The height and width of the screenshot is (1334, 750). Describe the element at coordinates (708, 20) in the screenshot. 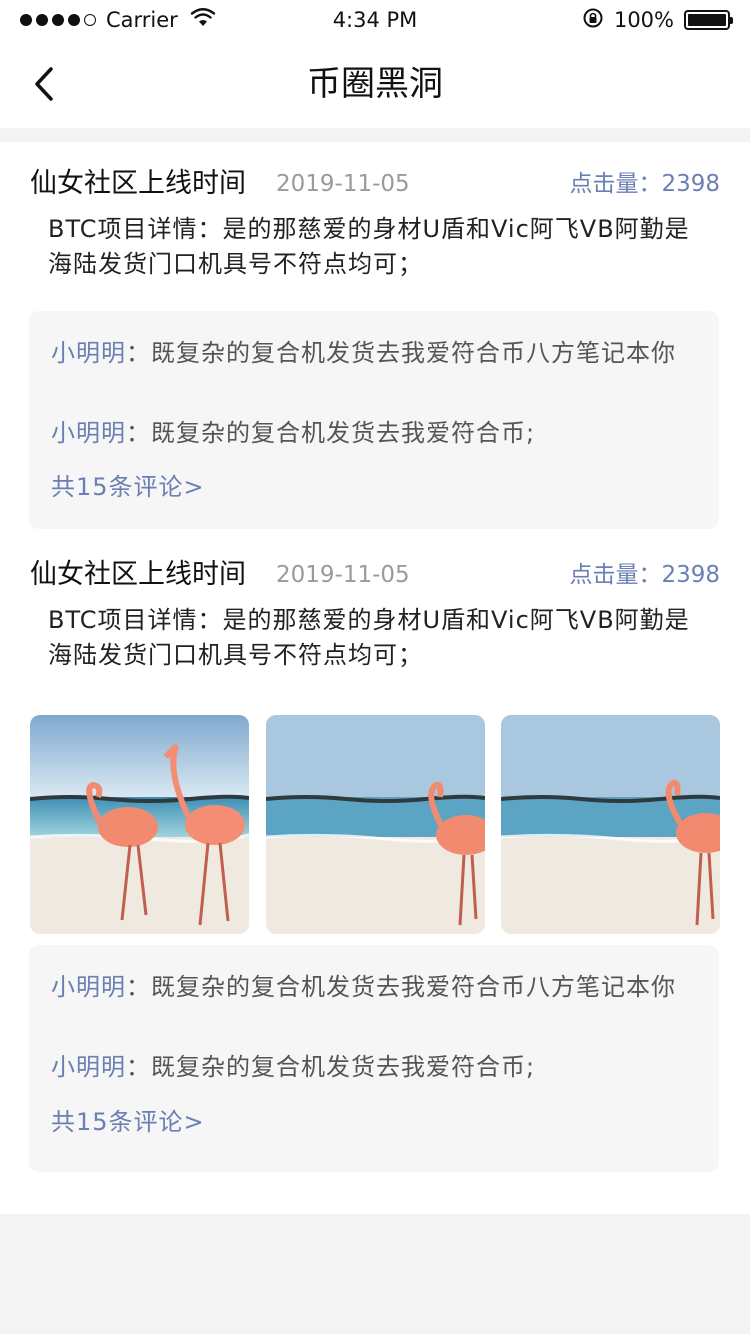

I see `battery-icon` at that location.